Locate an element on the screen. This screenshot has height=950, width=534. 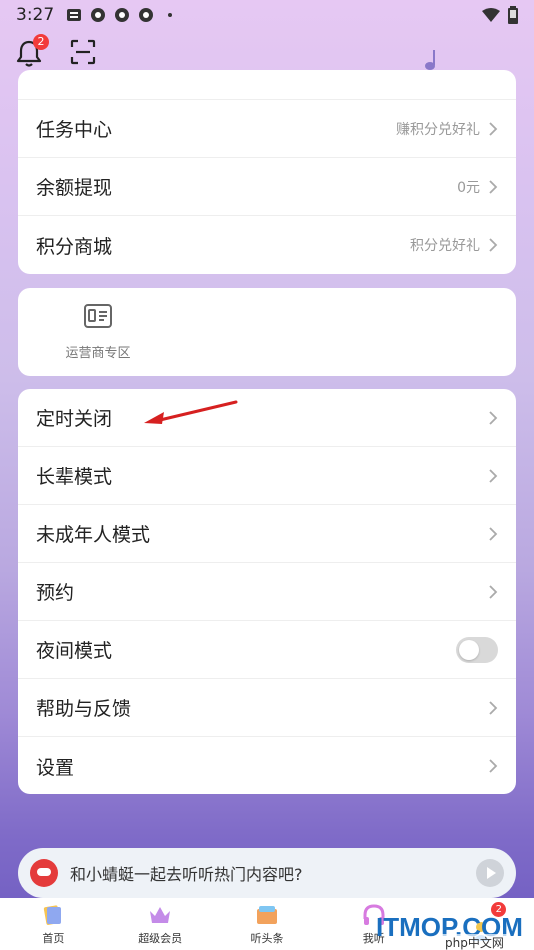
play-icon is located at coordinates (490, 873).